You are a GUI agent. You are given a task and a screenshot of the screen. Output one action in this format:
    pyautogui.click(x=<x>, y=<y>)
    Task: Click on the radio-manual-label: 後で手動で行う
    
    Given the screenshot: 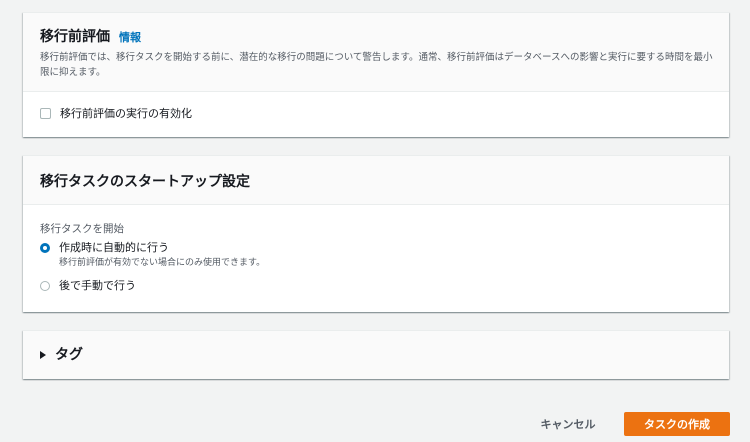 What is the action you would take?
    pyautogui.click(x=97, y=286)
    